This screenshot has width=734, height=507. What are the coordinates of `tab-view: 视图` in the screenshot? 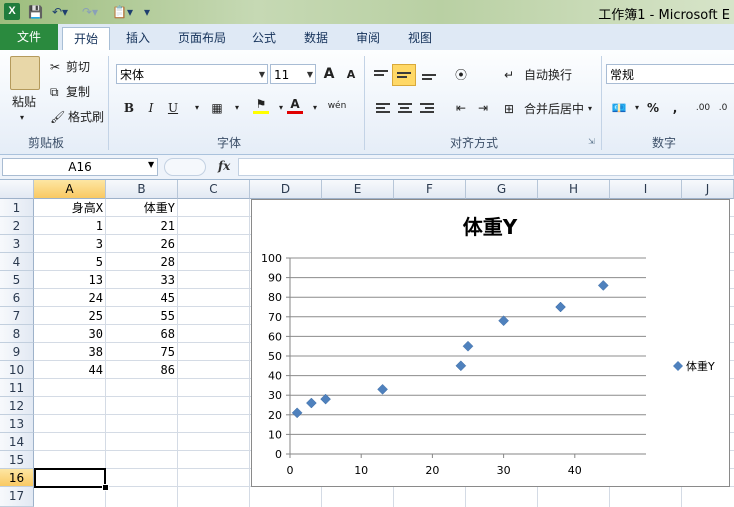 It's located at (420, 38).